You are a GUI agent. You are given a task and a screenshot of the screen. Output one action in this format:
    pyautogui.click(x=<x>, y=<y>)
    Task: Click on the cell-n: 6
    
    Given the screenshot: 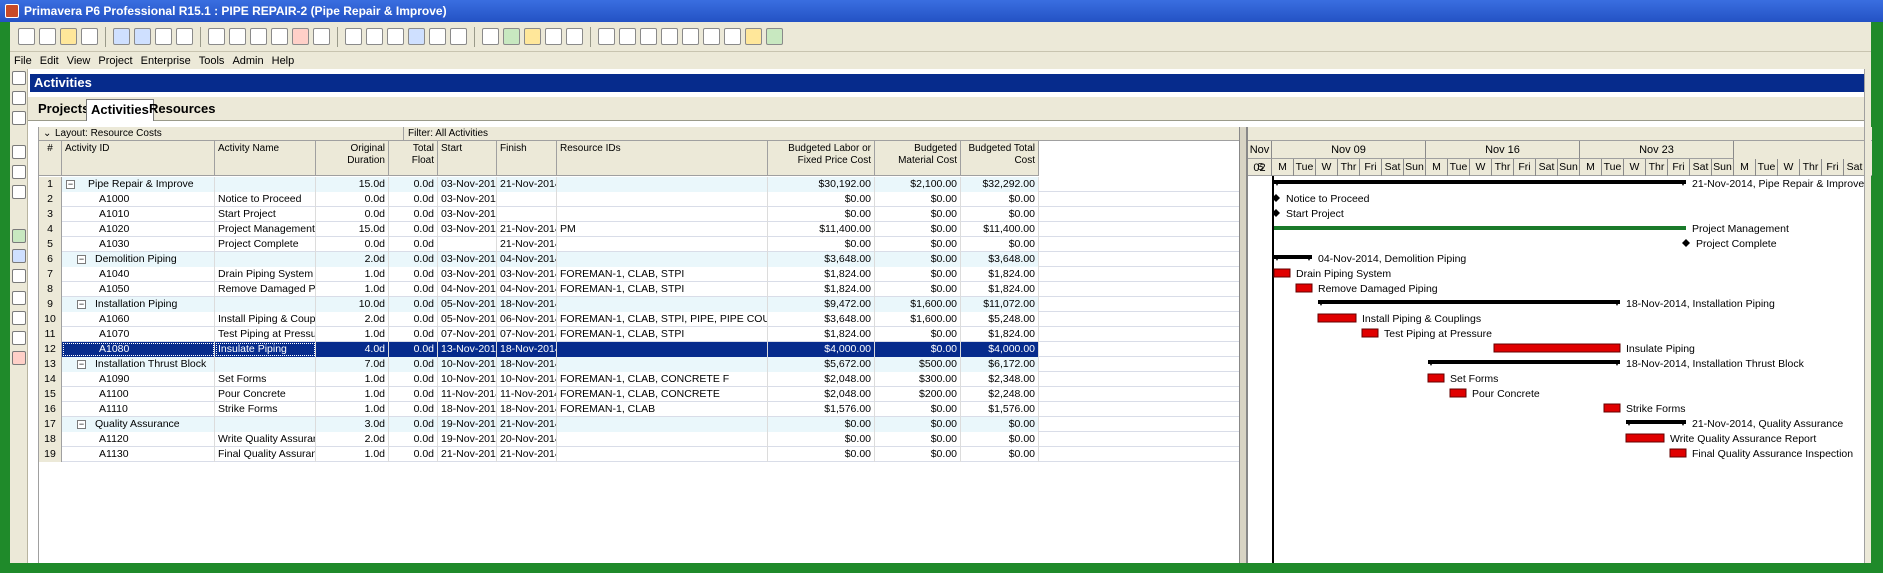 What is the action you would take?
    pyautogui.click(x=50, y=259)
    